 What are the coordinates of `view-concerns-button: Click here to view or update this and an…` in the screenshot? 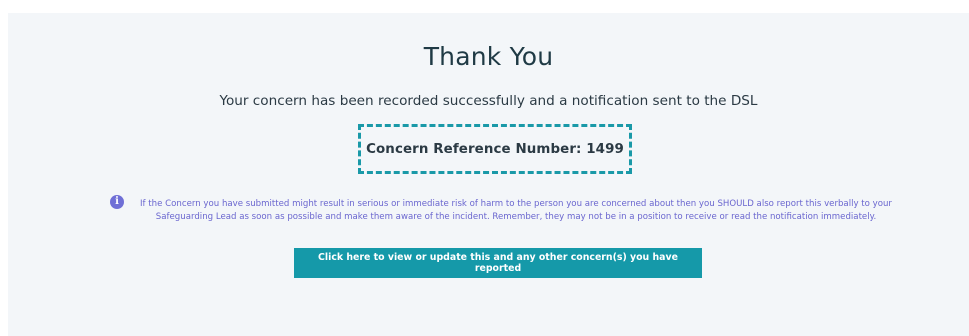 It's located at (498, 263).